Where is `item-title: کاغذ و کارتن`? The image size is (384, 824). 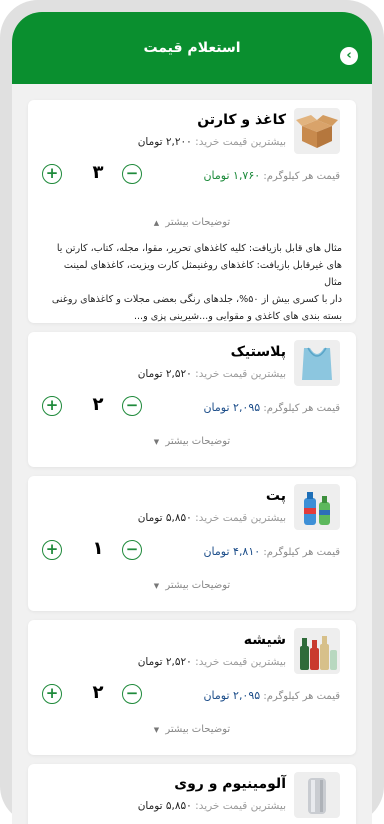 item-title: کاغذ و کارتن is located at coordinates (241, 120).